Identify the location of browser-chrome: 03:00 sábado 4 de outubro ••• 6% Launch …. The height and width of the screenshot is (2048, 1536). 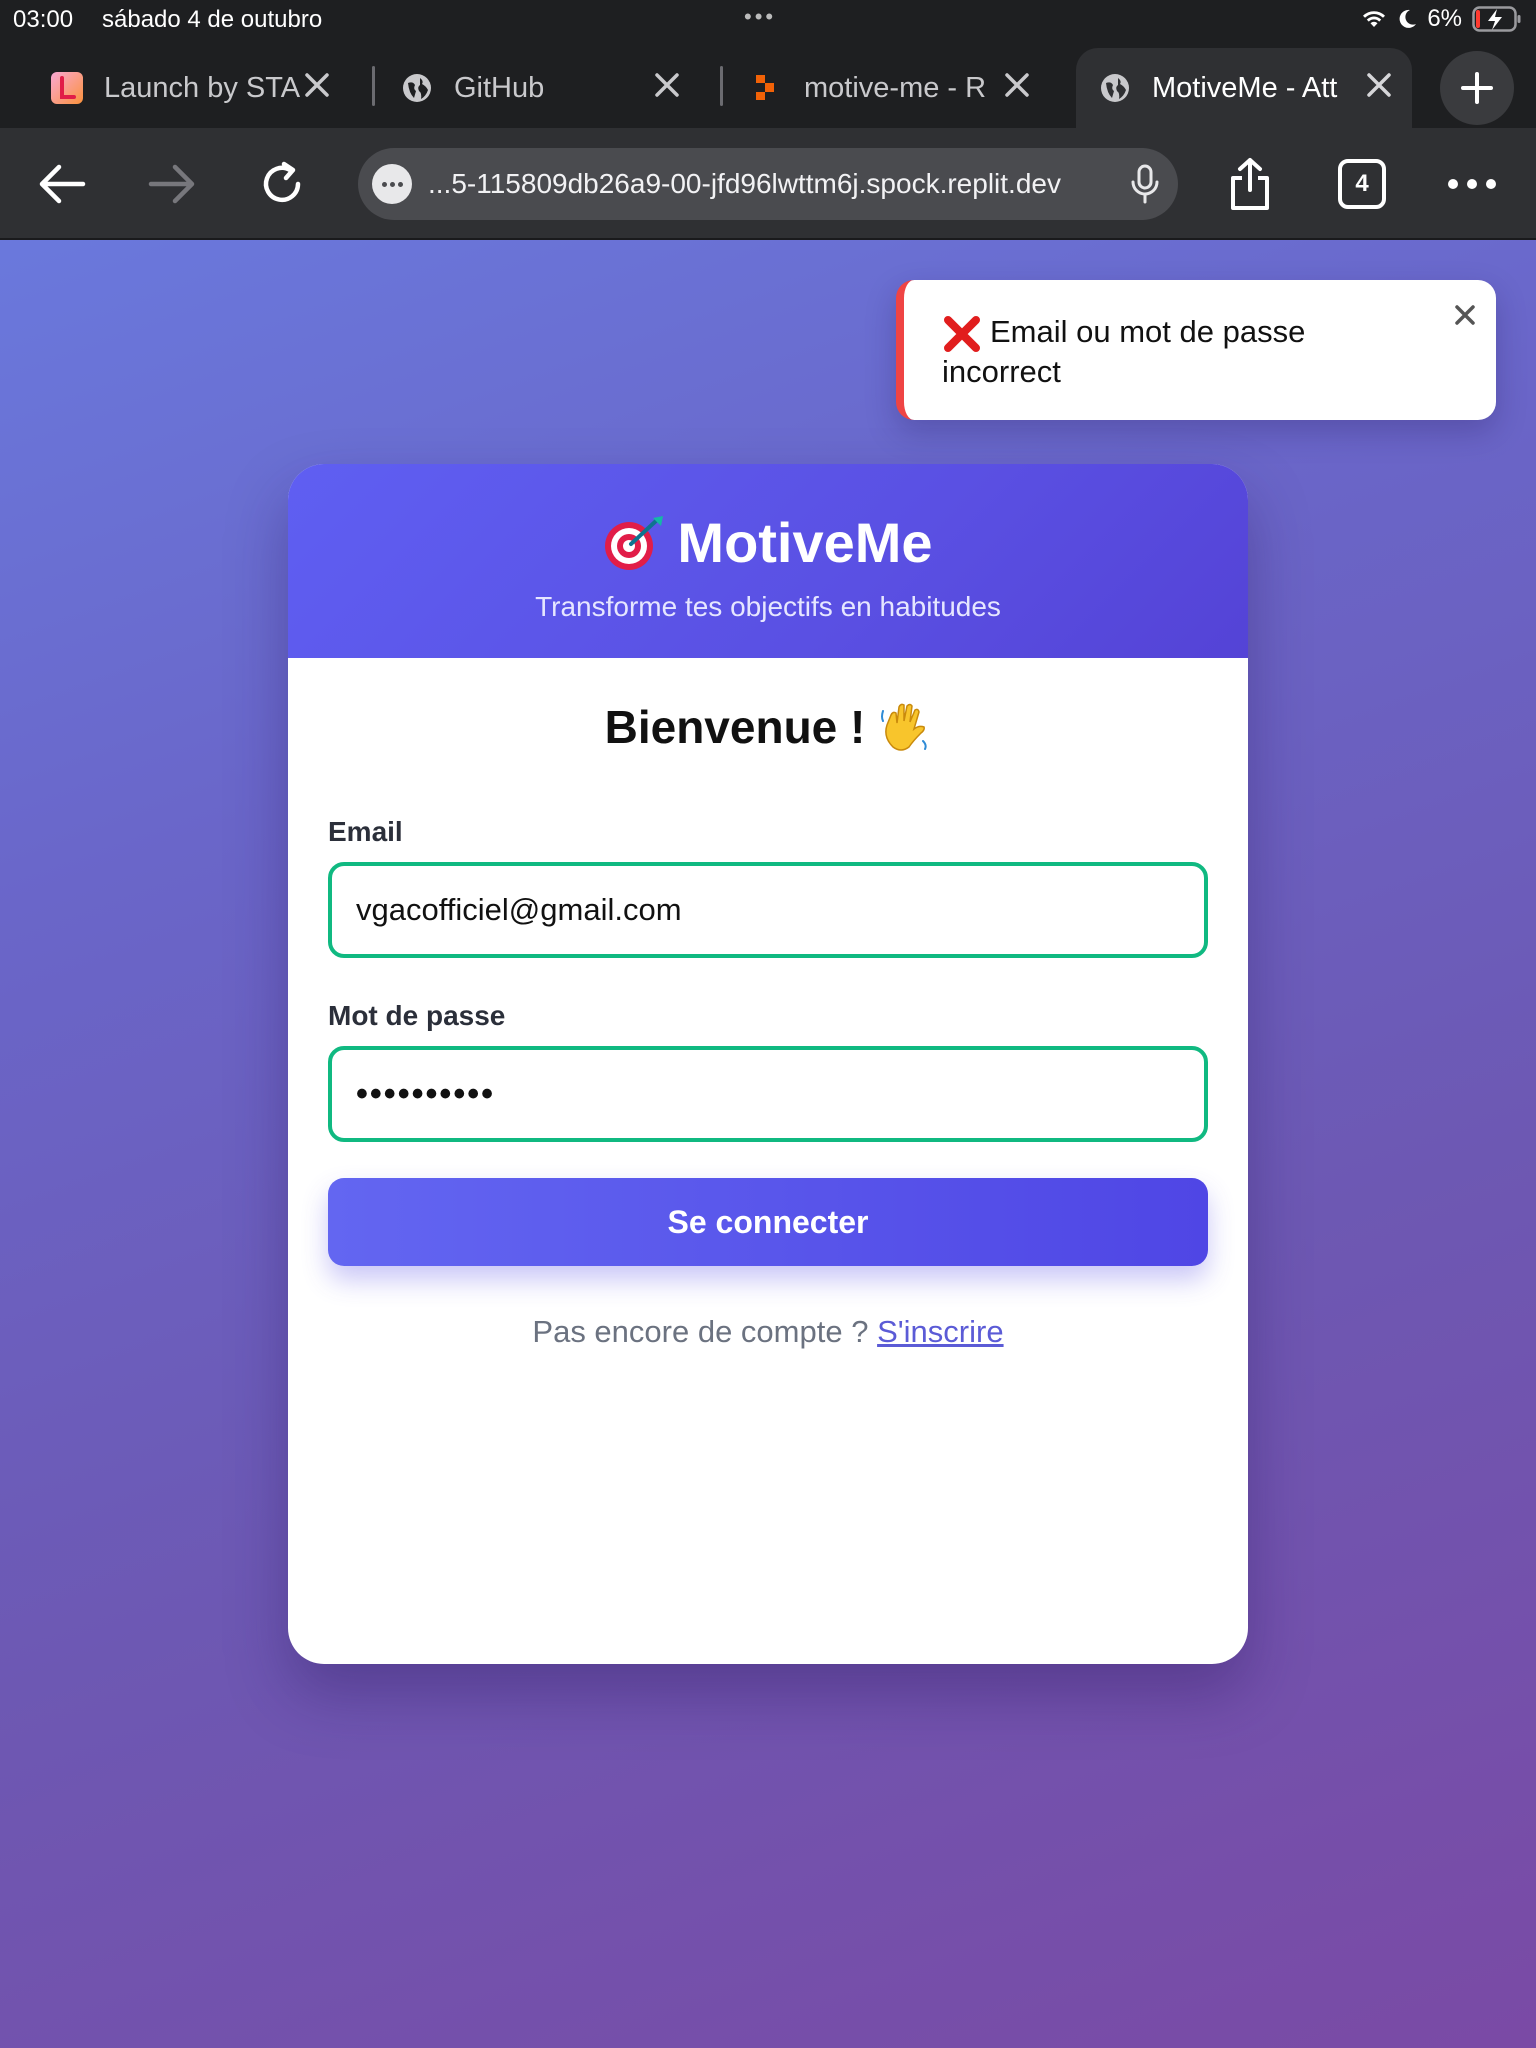
(768, 64).